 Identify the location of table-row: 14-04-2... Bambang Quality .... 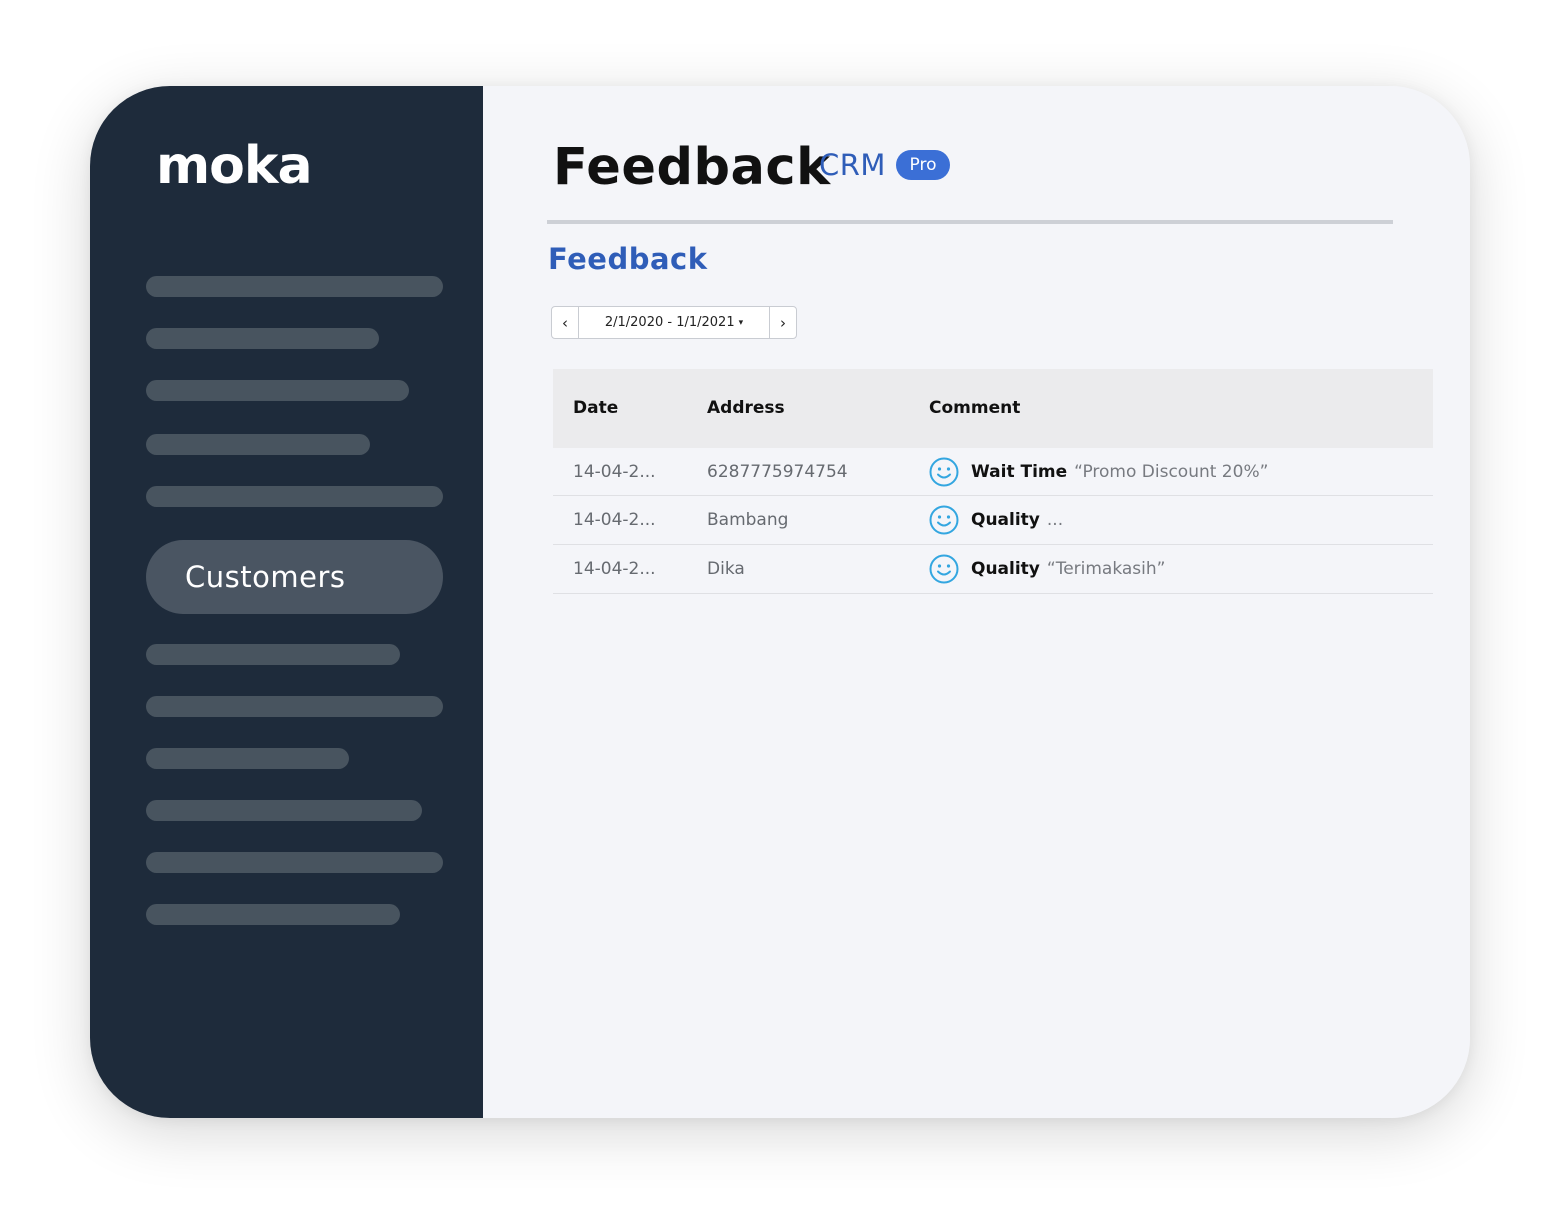
(993, 520).